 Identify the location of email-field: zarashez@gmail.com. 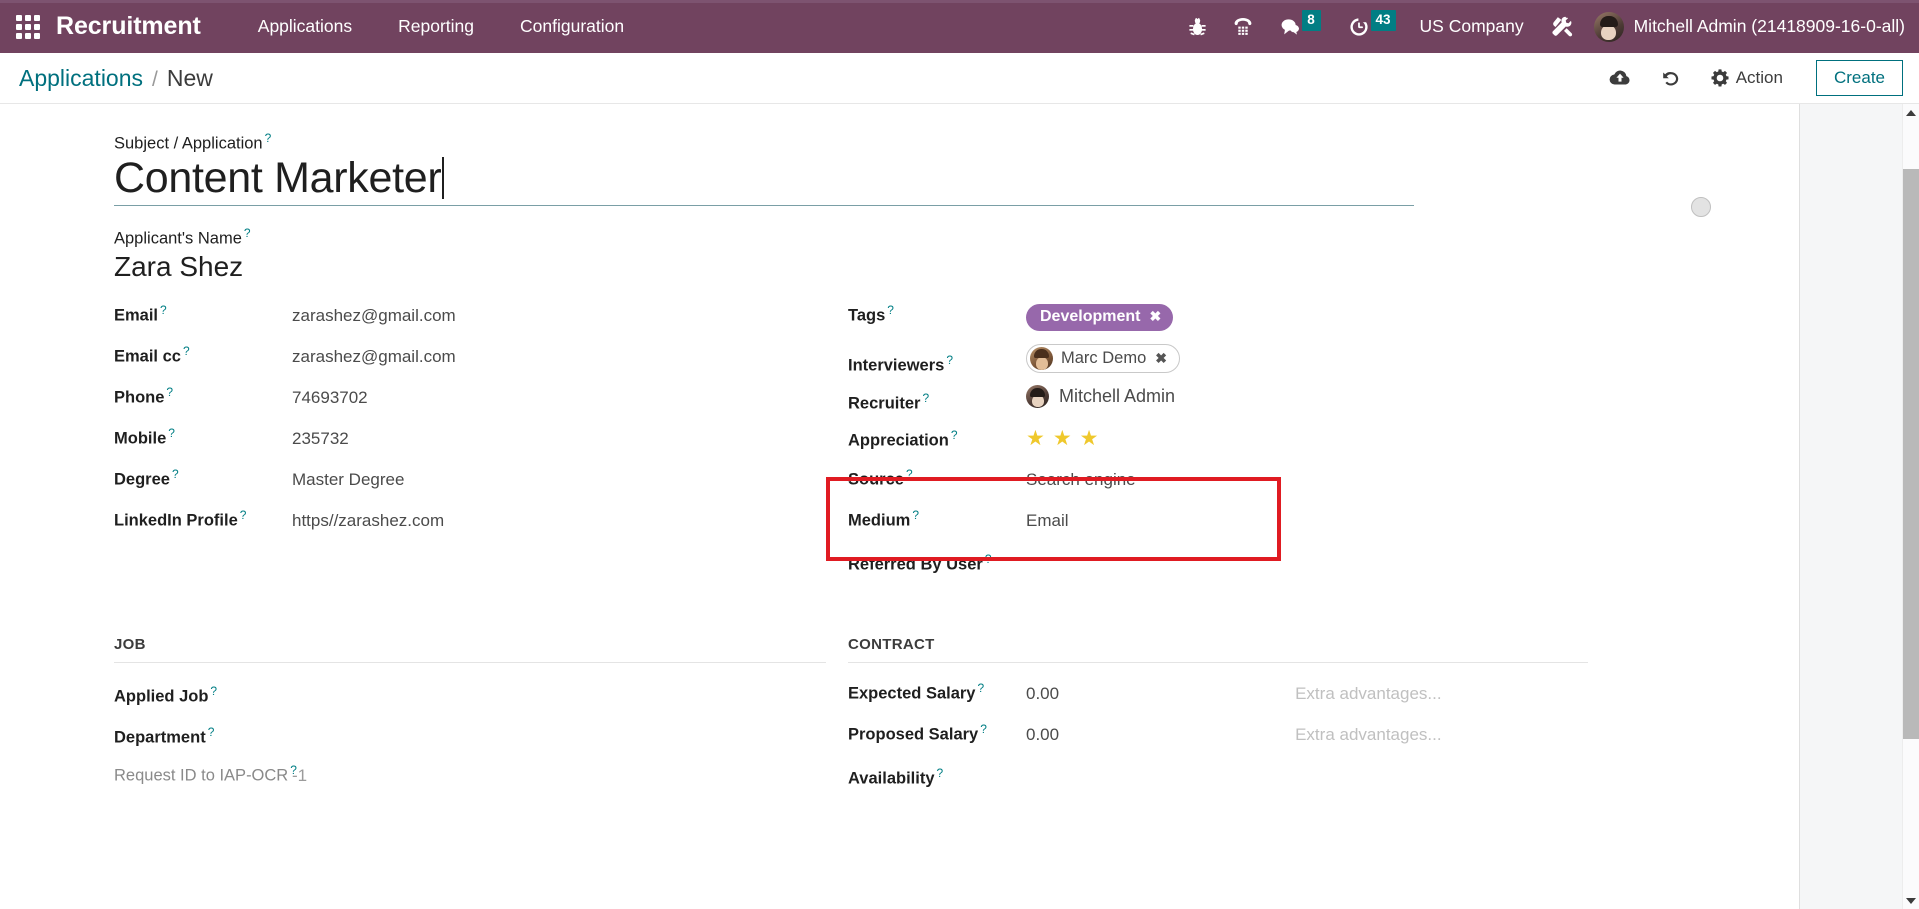
(374, 316).